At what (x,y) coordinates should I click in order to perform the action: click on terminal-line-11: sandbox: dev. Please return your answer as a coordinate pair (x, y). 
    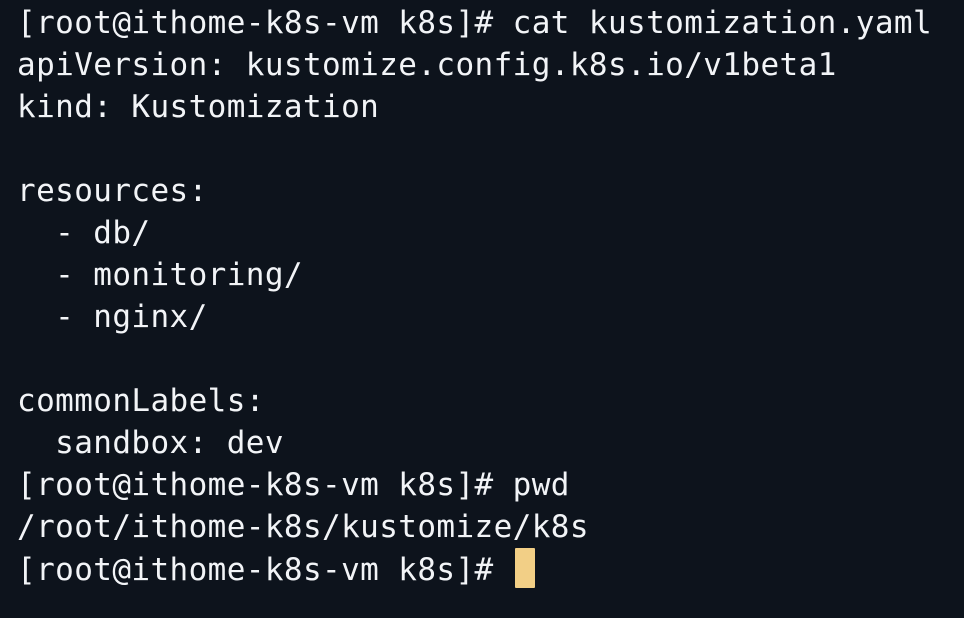
    Looking at the image, I should click on (150, 443).